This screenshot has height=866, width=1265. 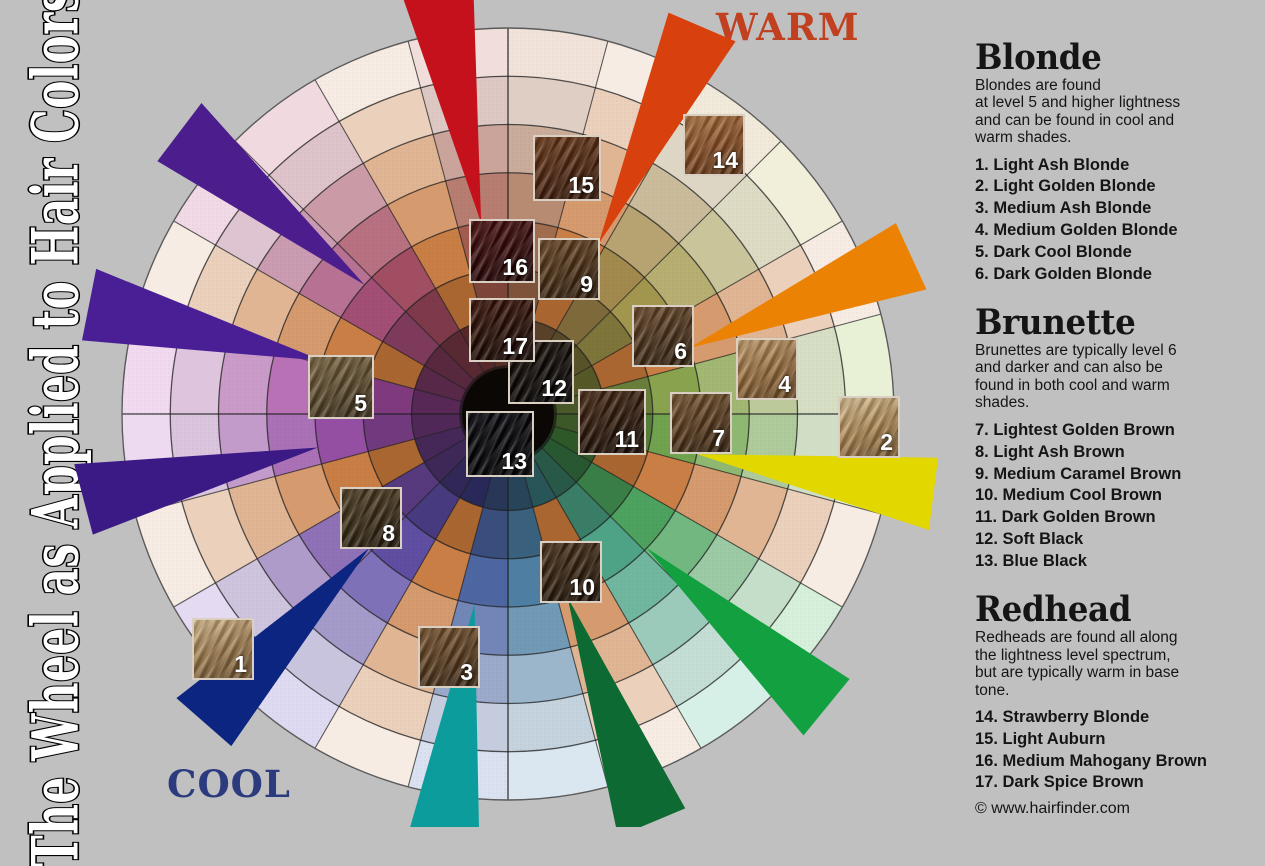 What do you see at coordinates (612, 422) in the screenshot?
I see `hair-swatch-dark-golden-brown: 11` at bounding box center [612, 422].